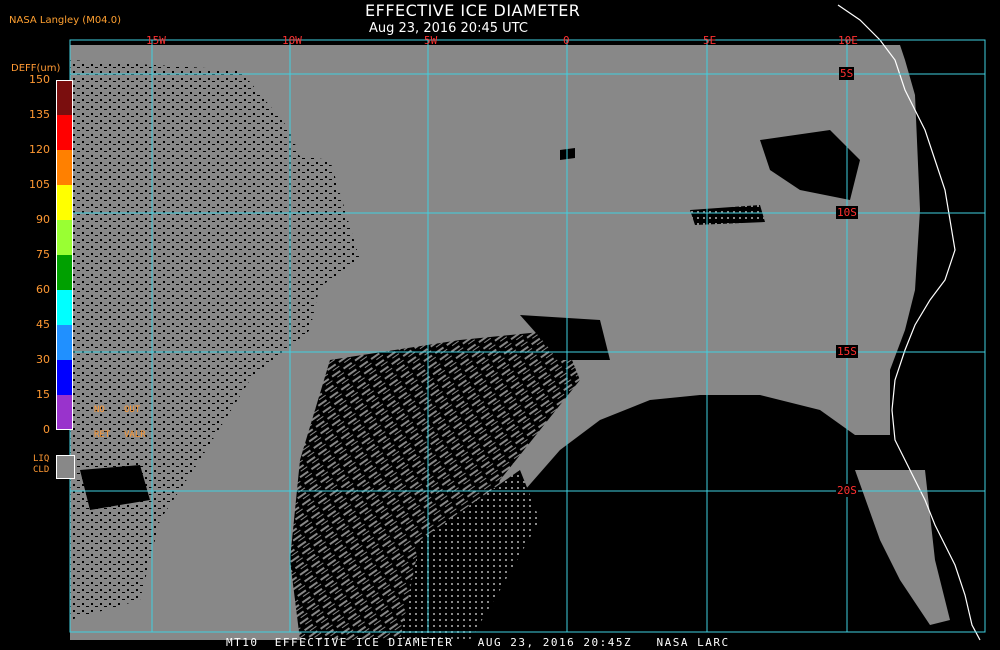 The width and height of the screenshot is (1000, 650). Describe the element at coordinates (566, 40) in the screenshot. I see `lon-label-0: 0` at that location.